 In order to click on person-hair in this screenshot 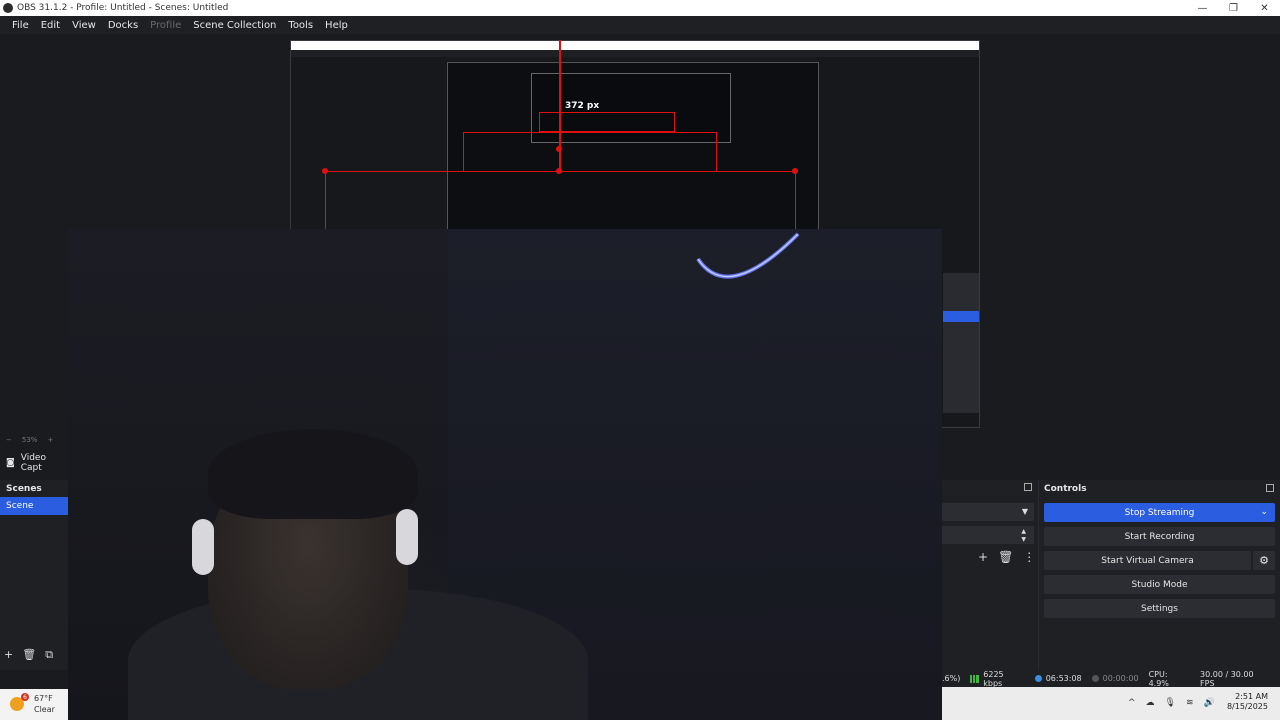, I will do `click(313, 474)`.